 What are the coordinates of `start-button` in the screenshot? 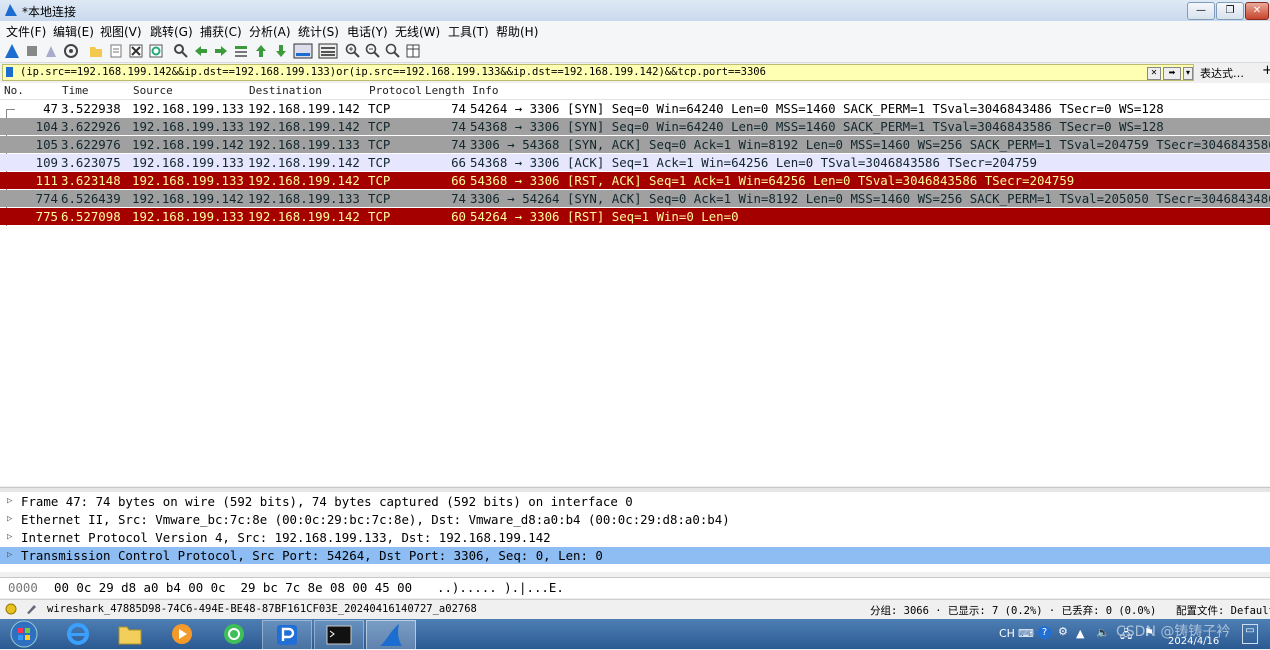 It's located at (24, 634).